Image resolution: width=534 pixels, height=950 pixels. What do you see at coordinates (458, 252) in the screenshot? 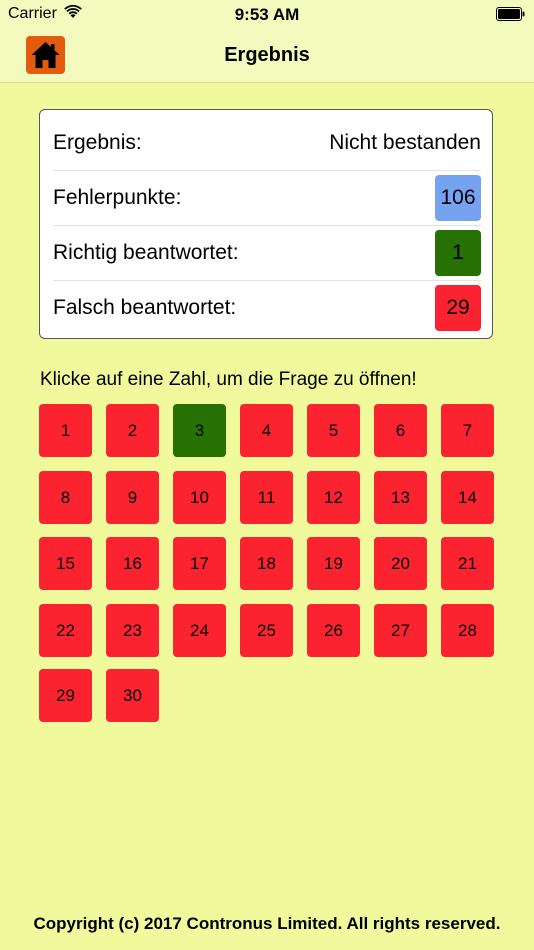
I see `richtig-badge: 1` at bounding box center [458, 252].